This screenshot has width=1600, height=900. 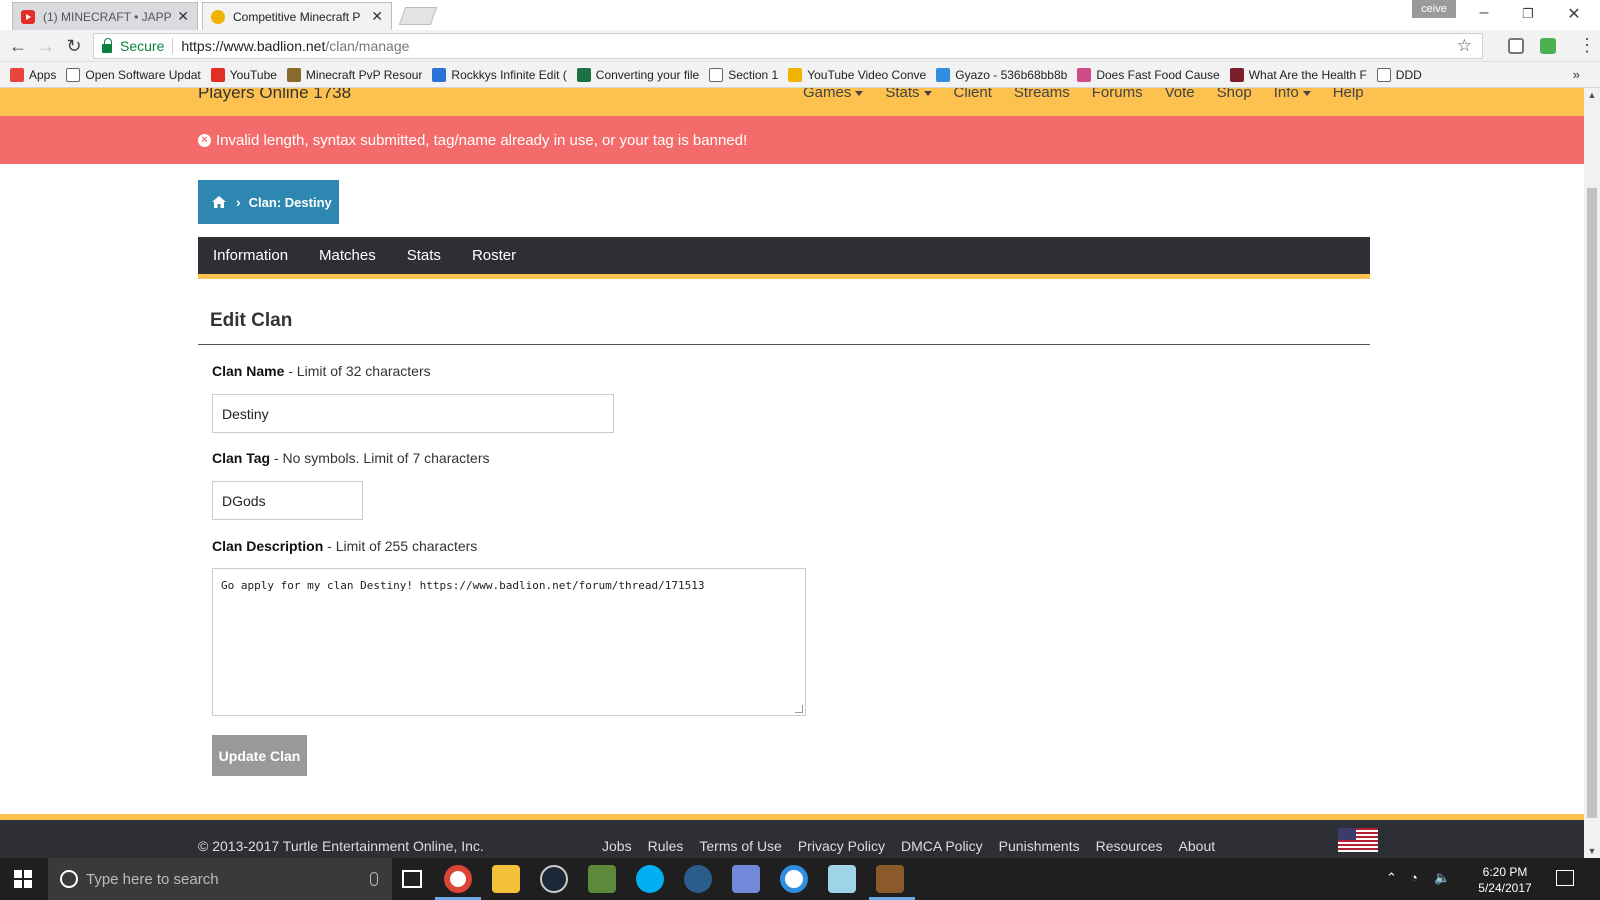 What do you see at coordinates (942, 846) in the screenshot?
I see `footer-link: DMCA Policy` at bounding box center [942, 846].